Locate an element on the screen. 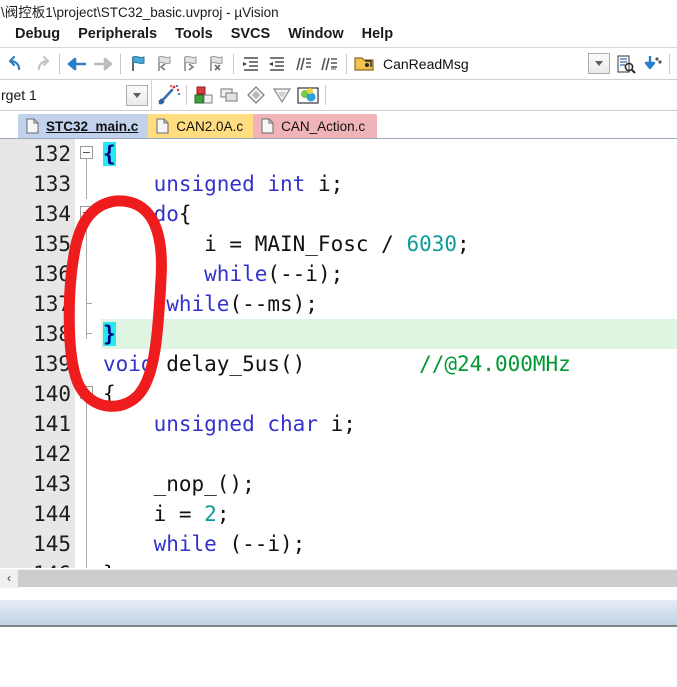  code-line-text: unsigned char i; is located at coordinates (254, 424).